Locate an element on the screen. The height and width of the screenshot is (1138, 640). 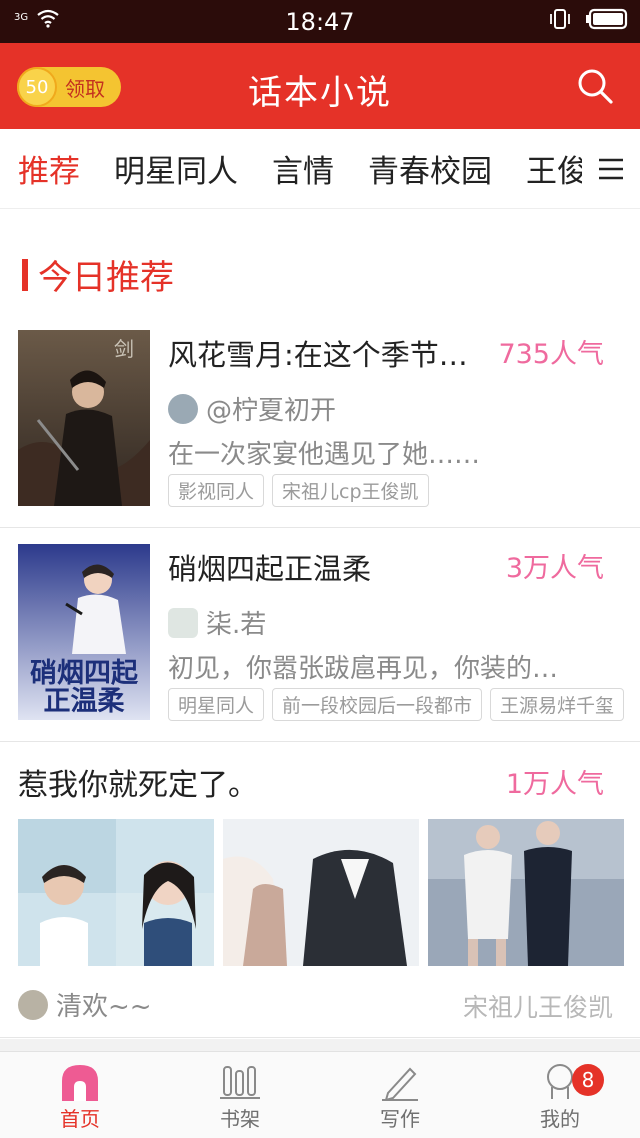
tab-wang: 王俊 is located at coordinates (557, 168).